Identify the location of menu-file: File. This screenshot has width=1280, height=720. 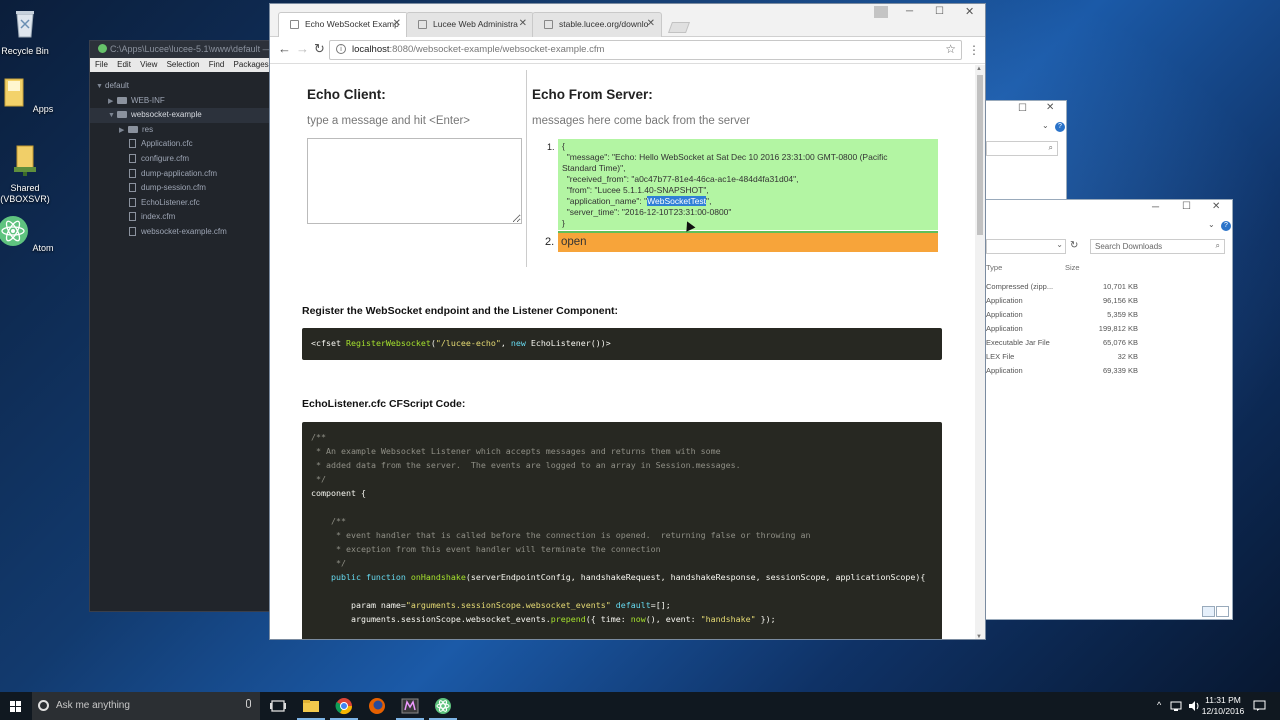
(101, 64).